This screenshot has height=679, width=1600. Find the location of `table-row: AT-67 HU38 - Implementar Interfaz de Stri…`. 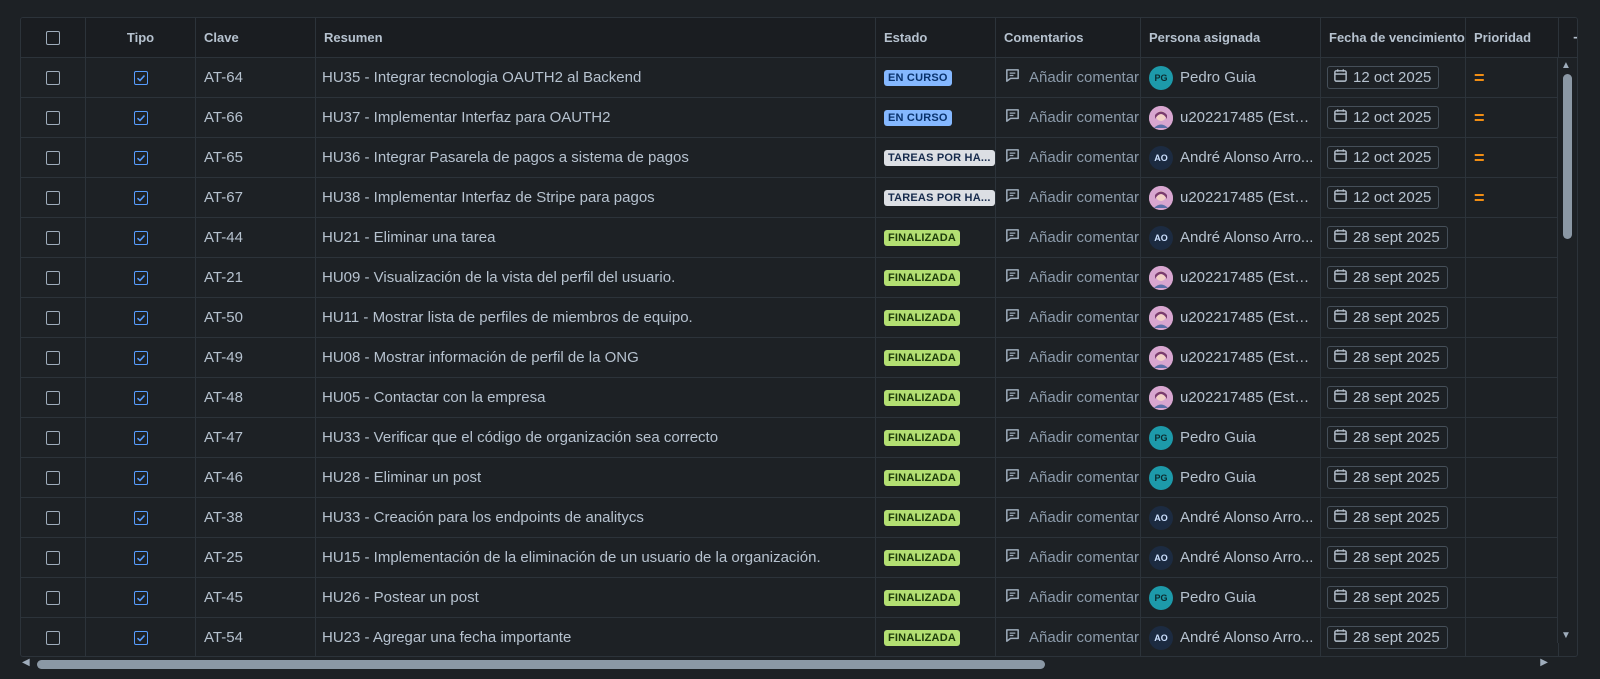

table-row: AT-67 HU38 - Implementar Interfaz de Stri… is located at coordinates (799, 198).